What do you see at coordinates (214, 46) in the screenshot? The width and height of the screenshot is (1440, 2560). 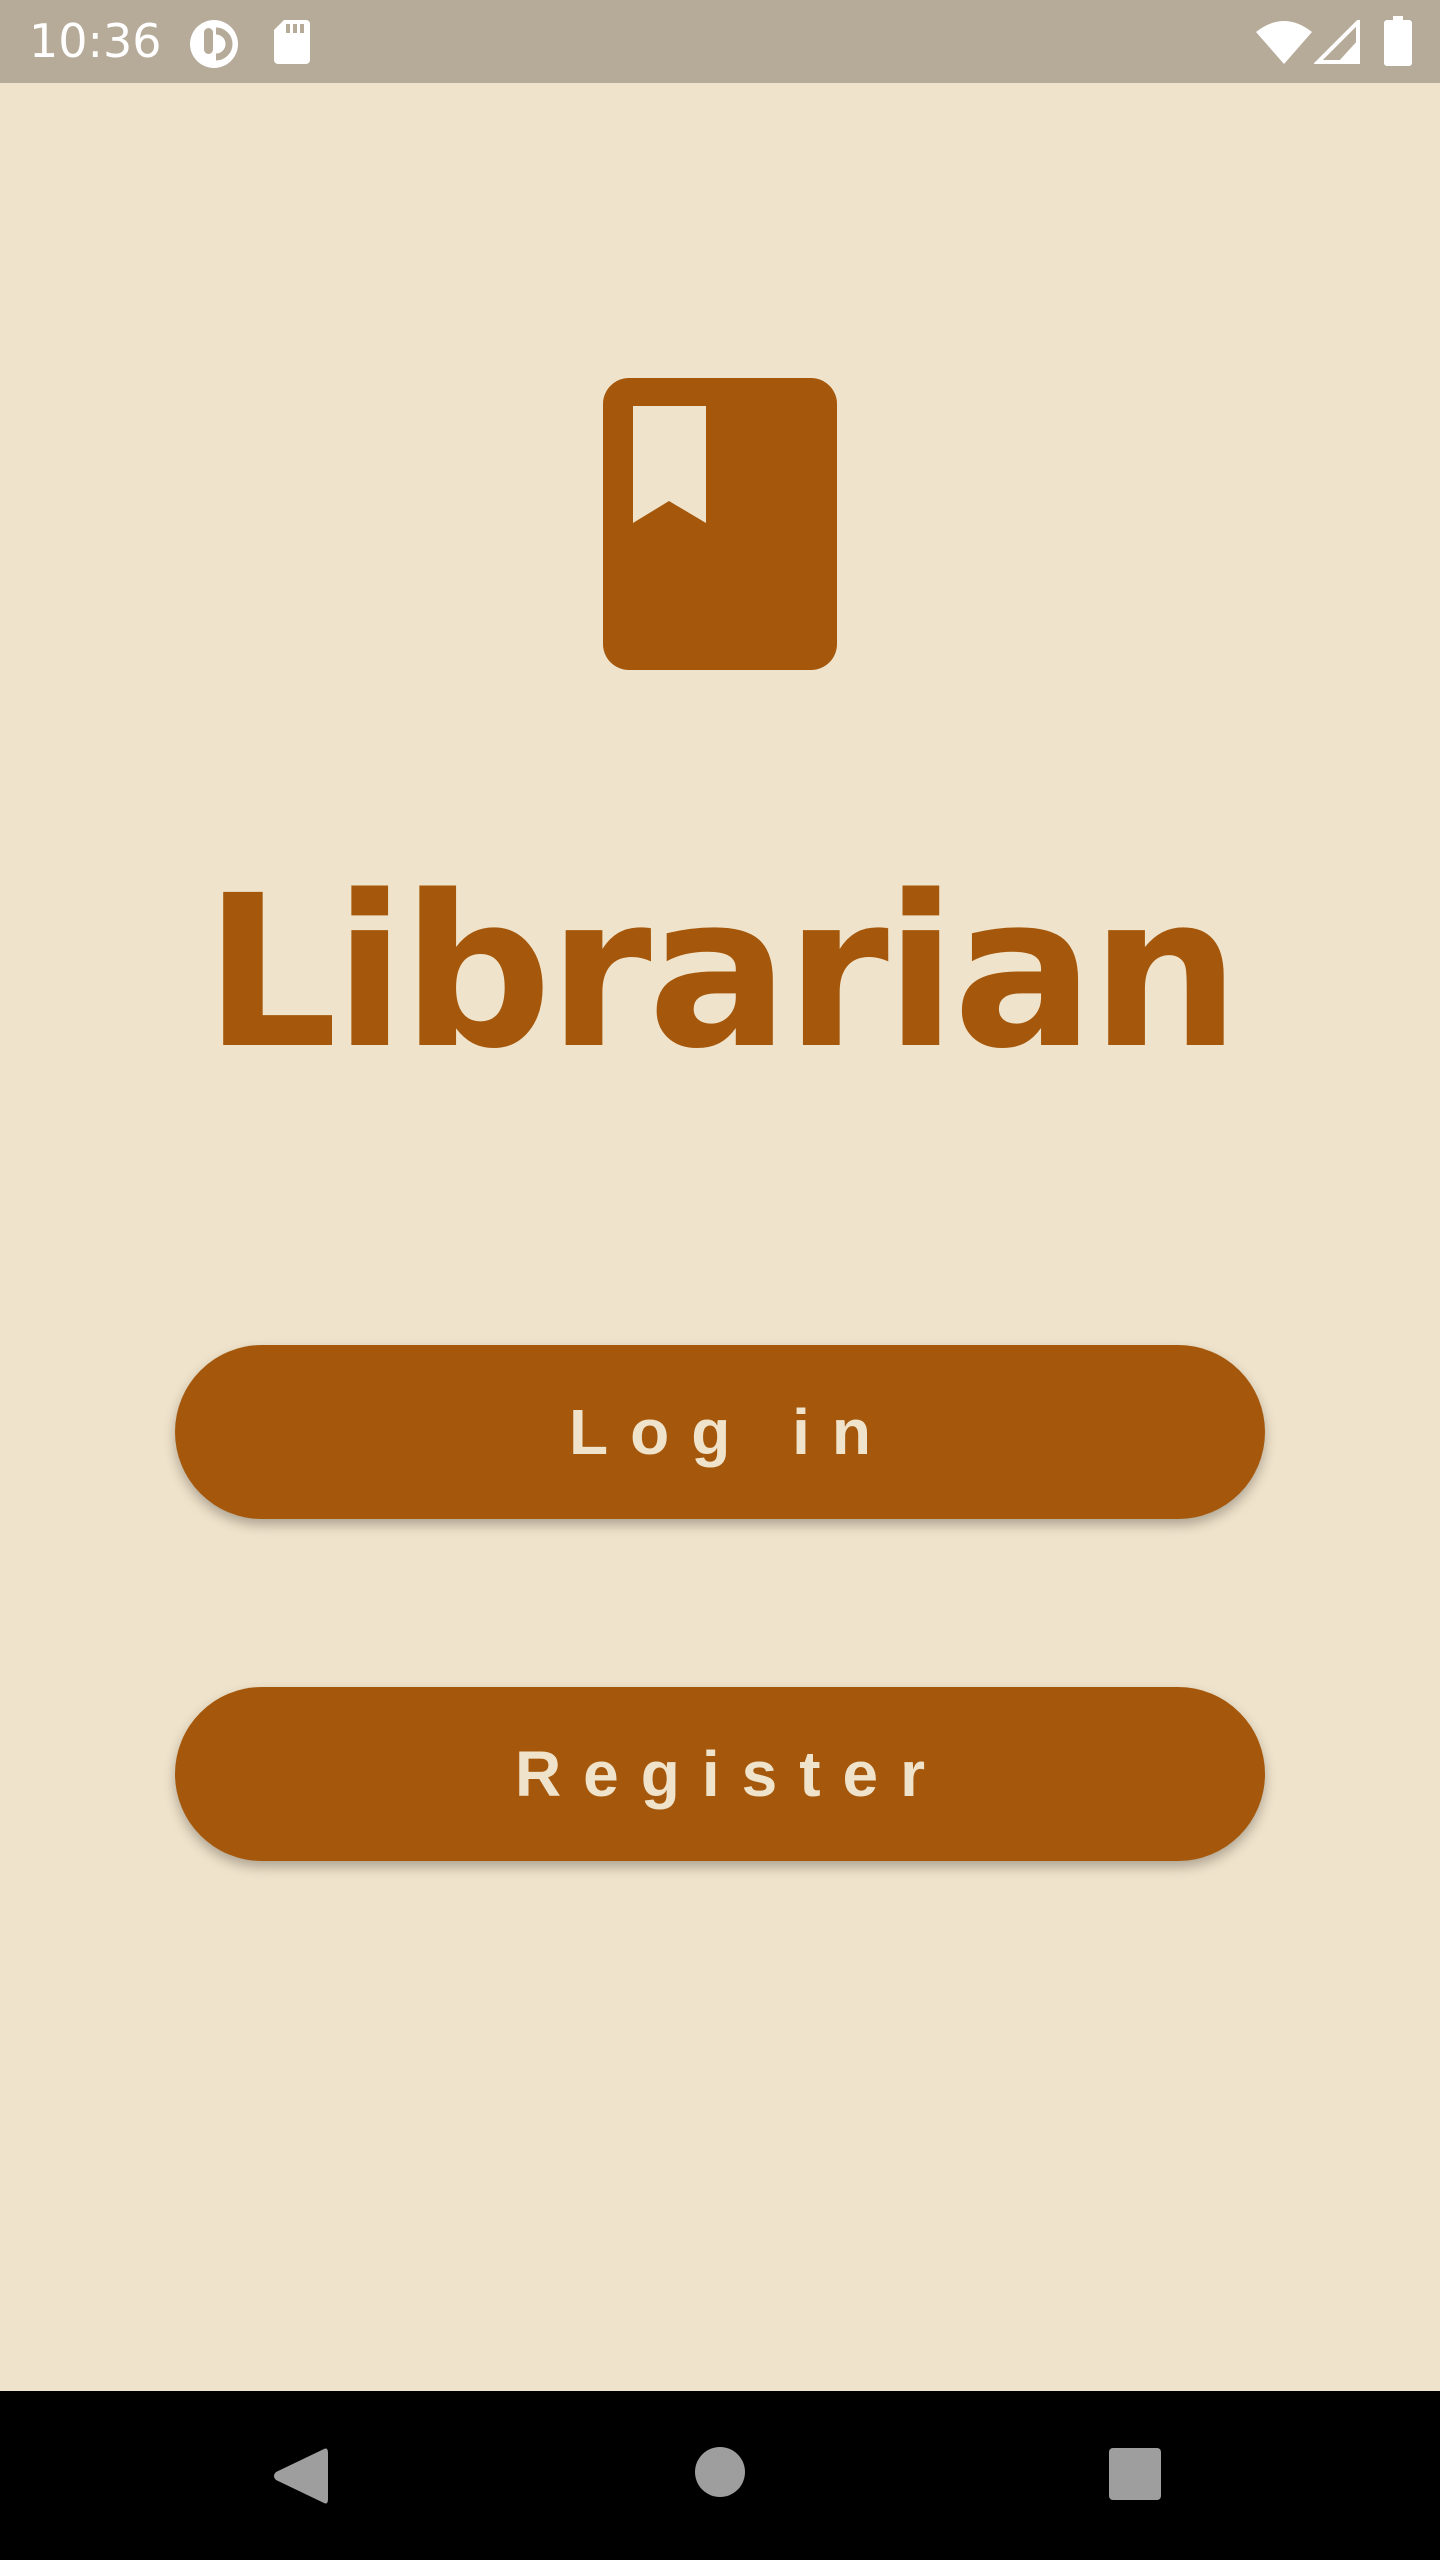 I see `data-saver-icon` at bounding box center [214, 46].